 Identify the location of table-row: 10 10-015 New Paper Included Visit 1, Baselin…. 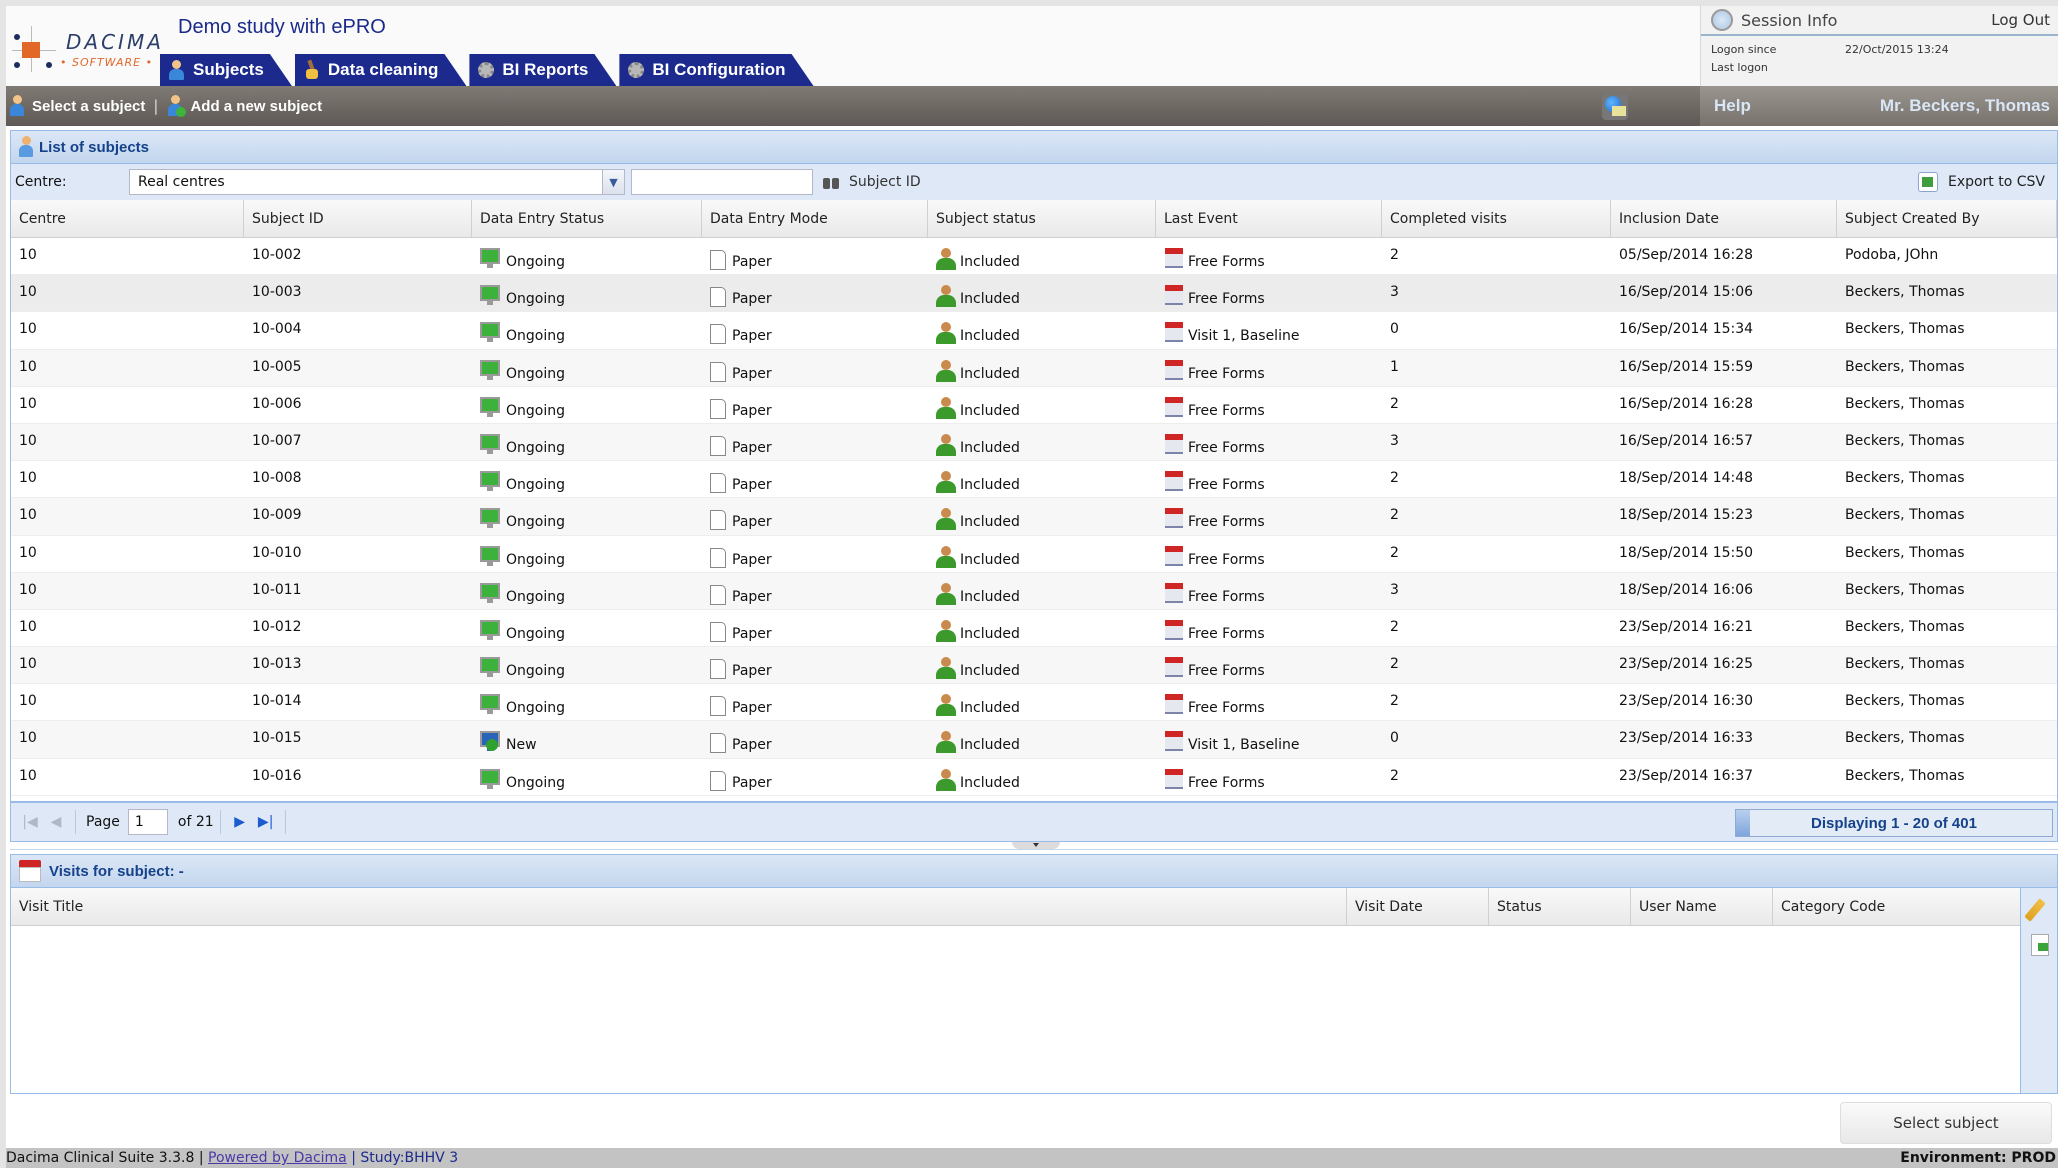
(1034, 740).